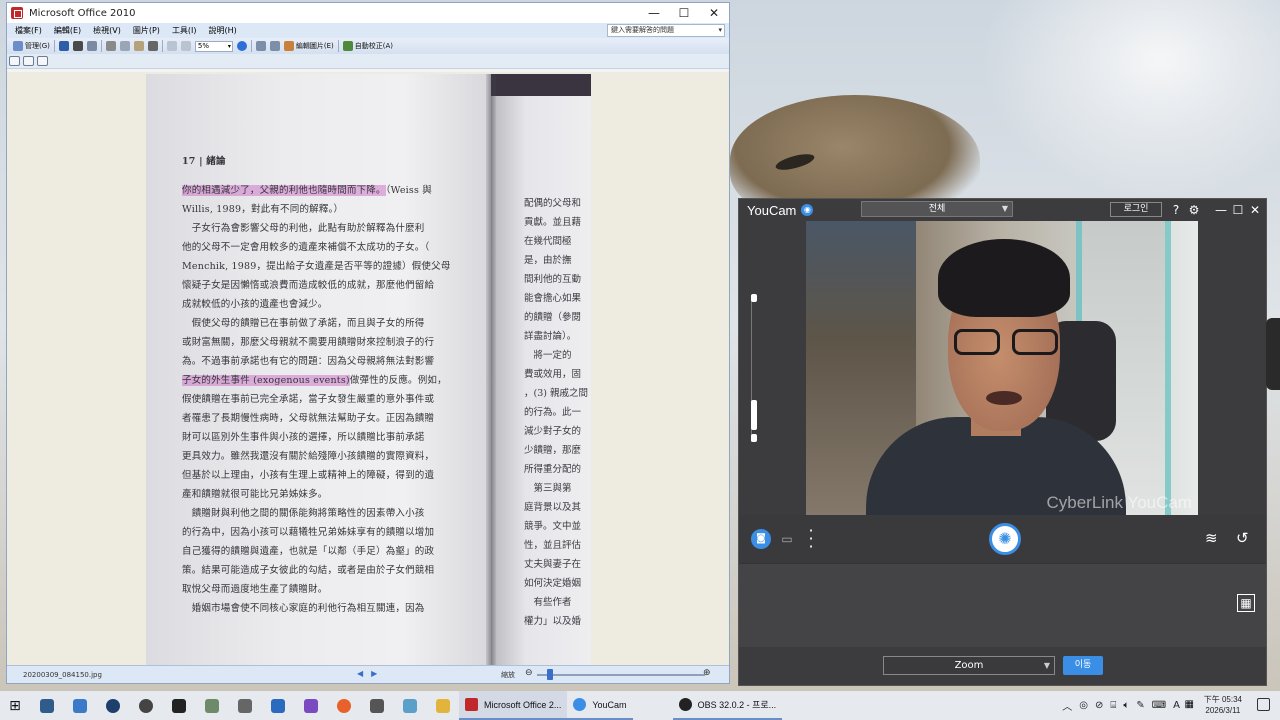  What do you see at coordinates (28, 61) in the screenshot?
I see `filmstrip-view-icon` at bounding box center [28, 61].